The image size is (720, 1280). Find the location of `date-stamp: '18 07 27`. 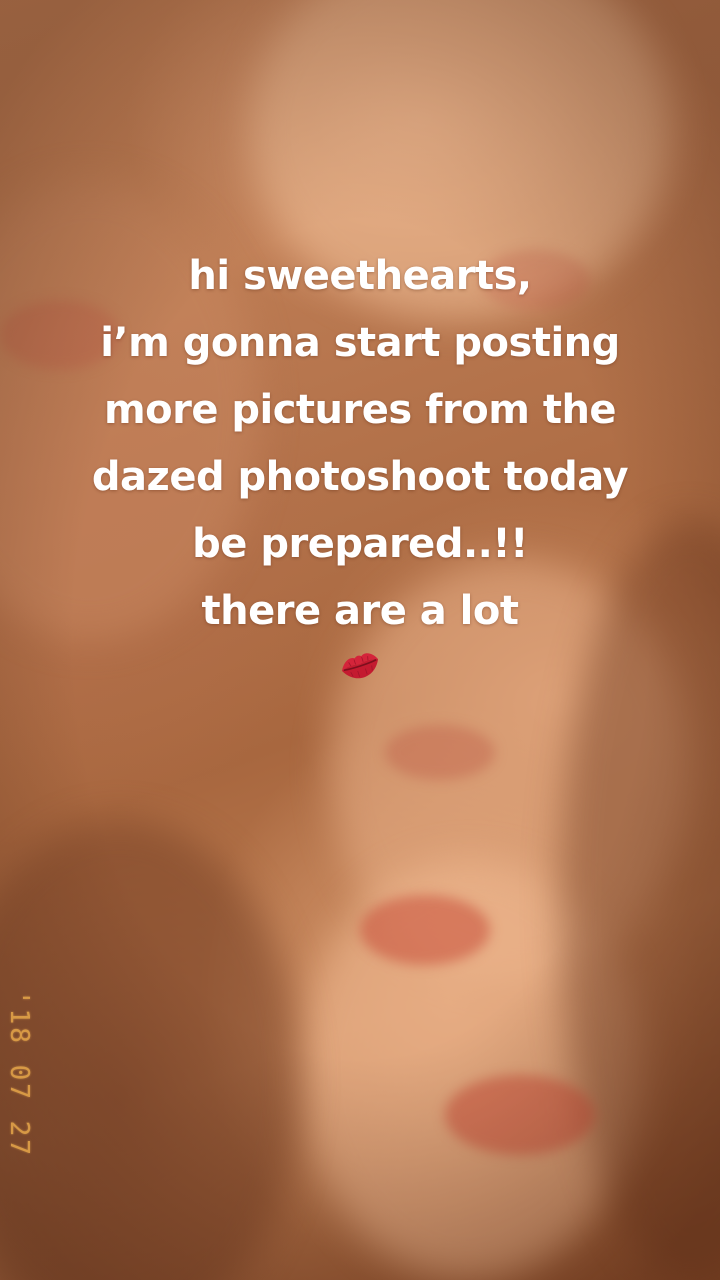

date-stamp: '18 07 27 is located at coordinates (19, 1074).